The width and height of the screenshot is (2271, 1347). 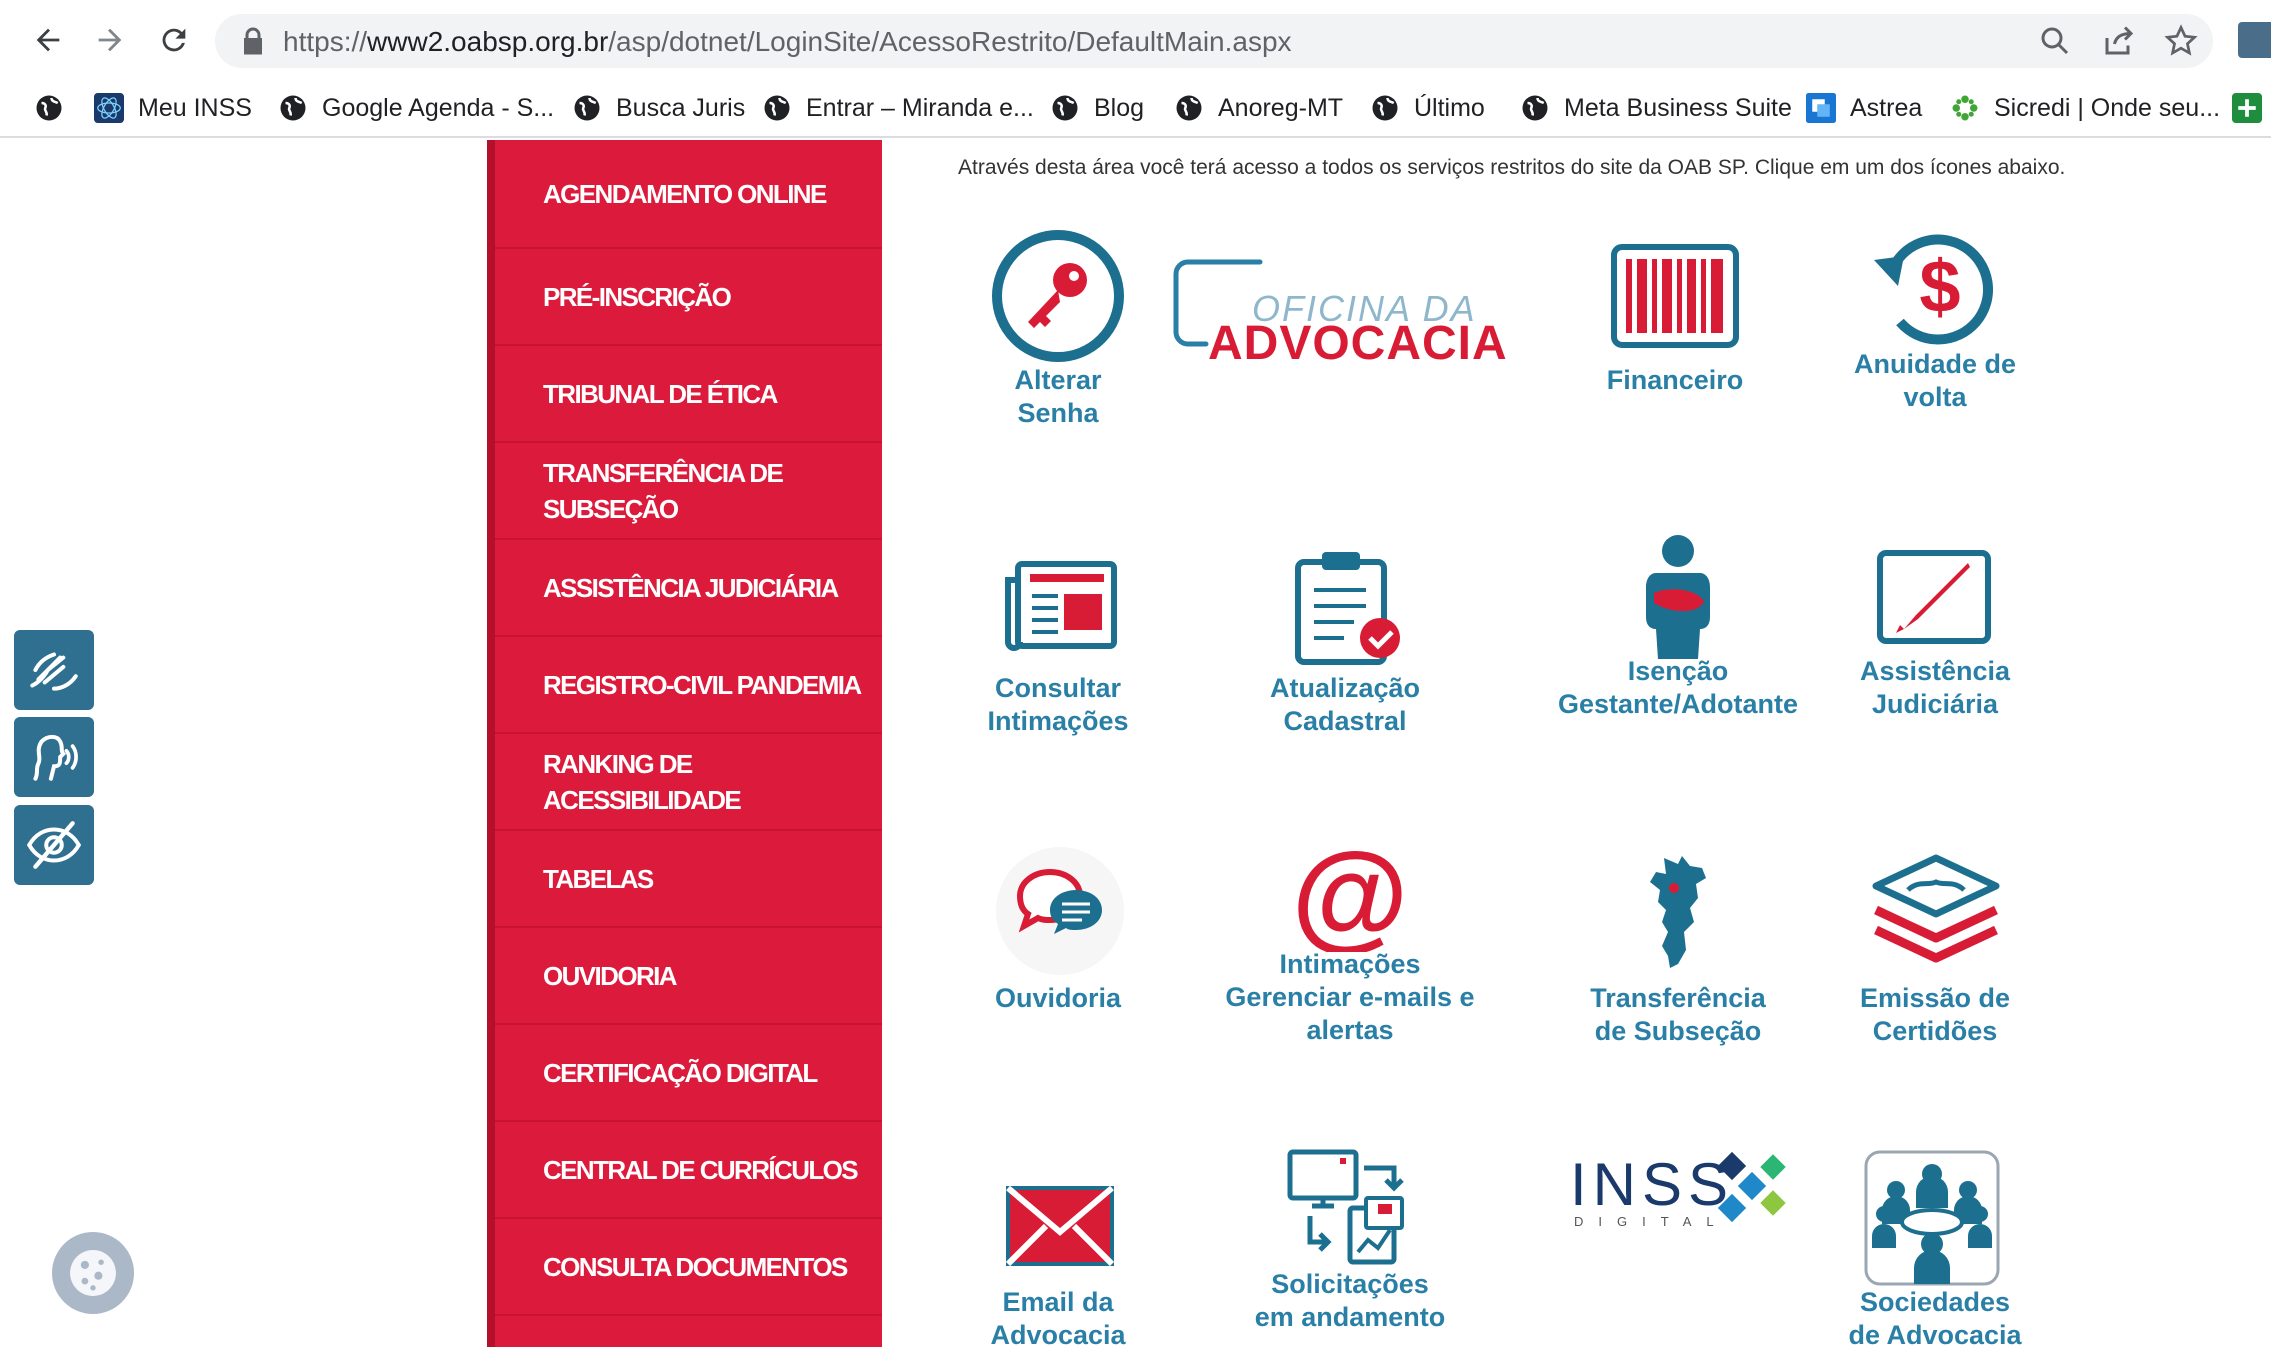 What do you see at coordinates (1058, 1302) in the screenshot?
I see `tile-label-line1: Email da` at bounding box center [1058, 1302].